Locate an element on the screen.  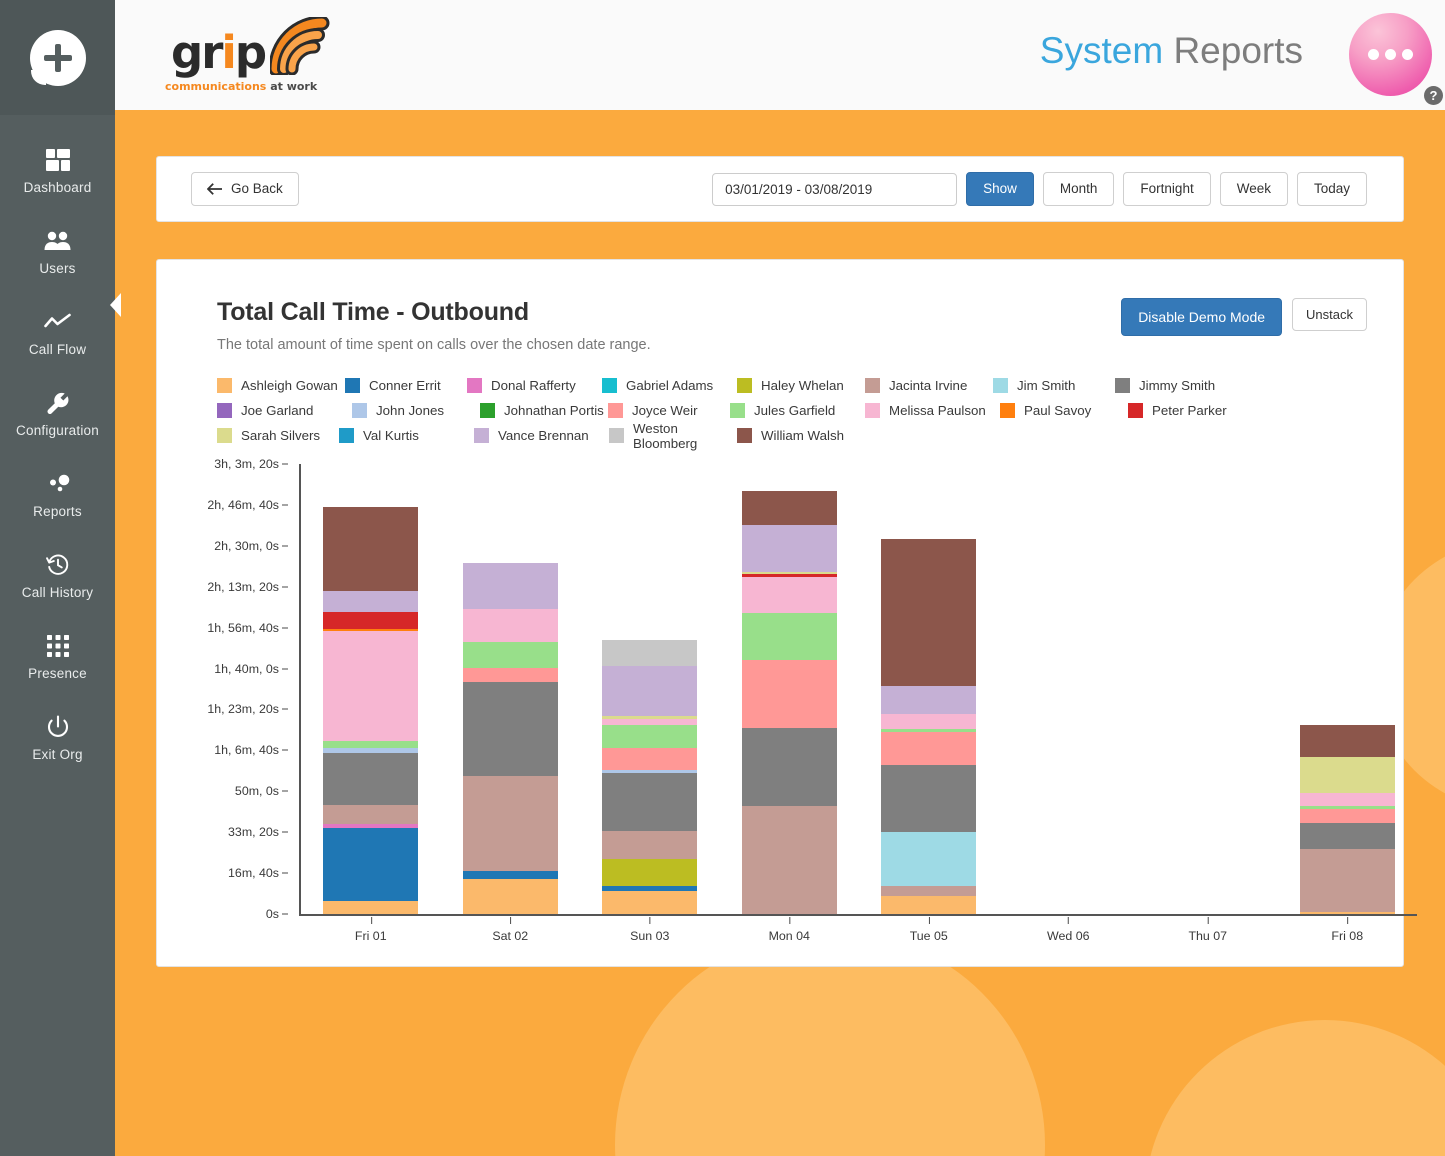
legend-item: Donal Rafferty is located at coordinates (534, 385).